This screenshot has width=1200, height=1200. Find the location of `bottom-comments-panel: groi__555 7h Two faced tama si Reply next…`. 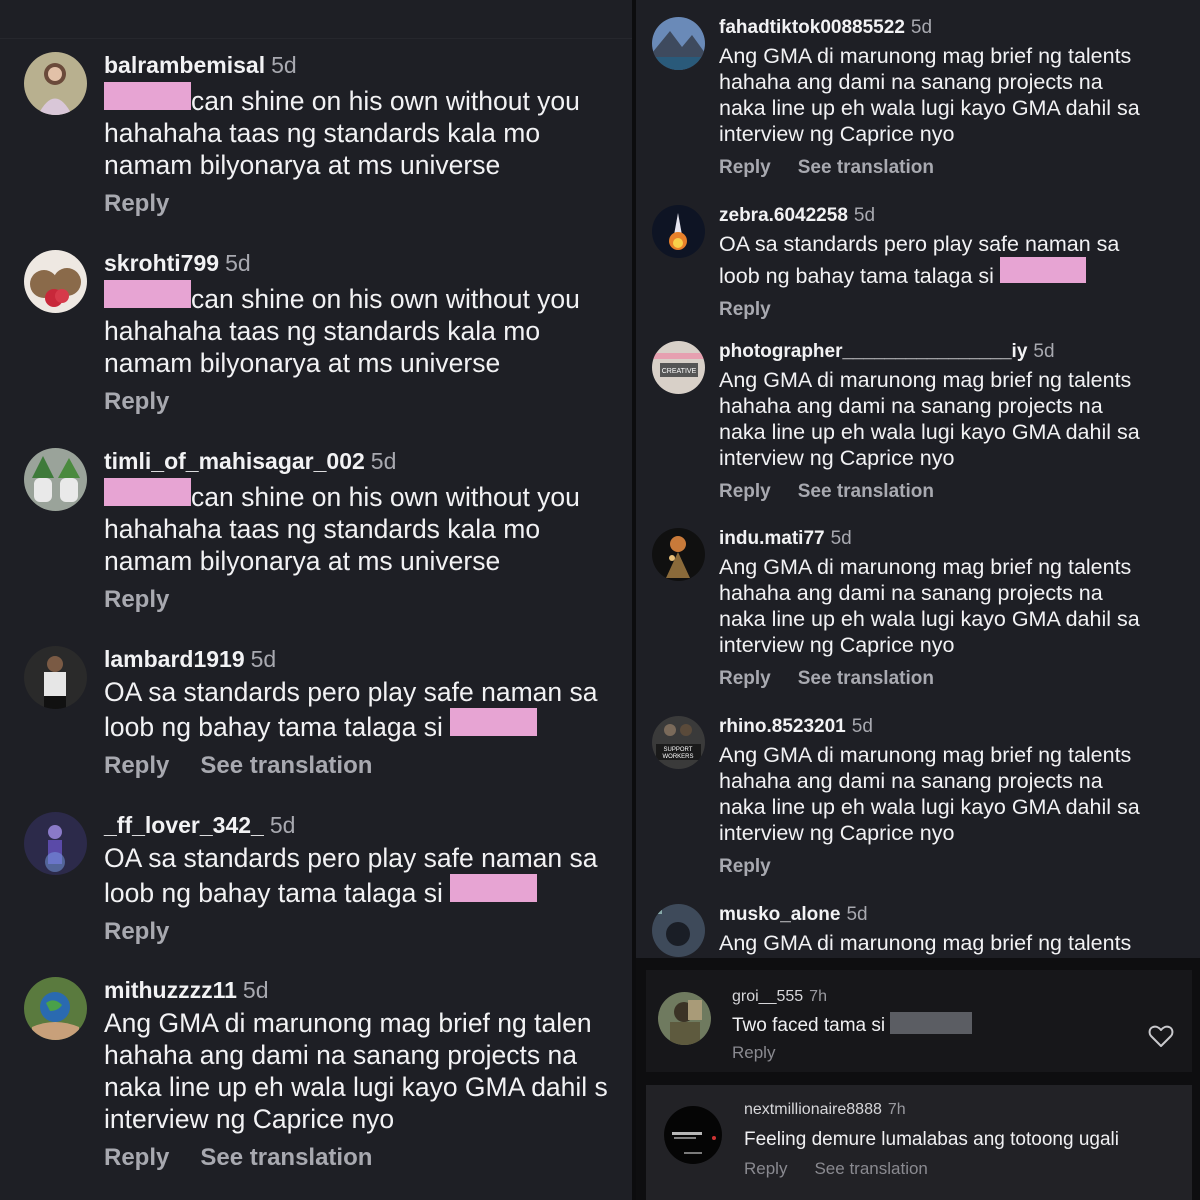

bottom-comments-panel: groi__555 7h Two faced tama si Reply next… is located at coordinates (917, 1079).